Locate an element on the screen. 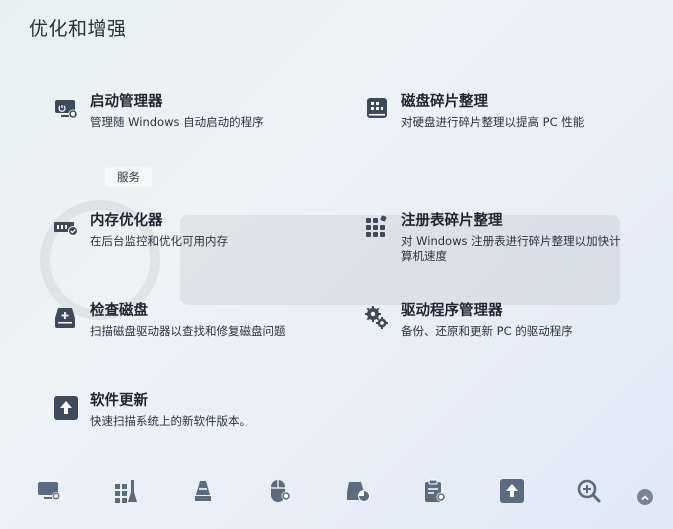 The image size is (673, 529). collapse-button is located at coordinates (645, 497).